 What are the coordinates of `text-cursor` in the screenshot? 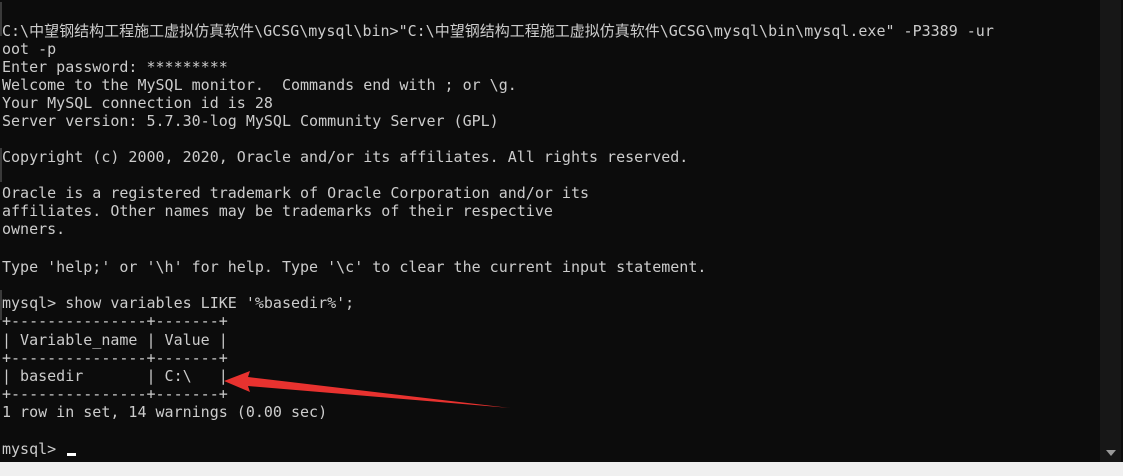 It's located at (72, 454).